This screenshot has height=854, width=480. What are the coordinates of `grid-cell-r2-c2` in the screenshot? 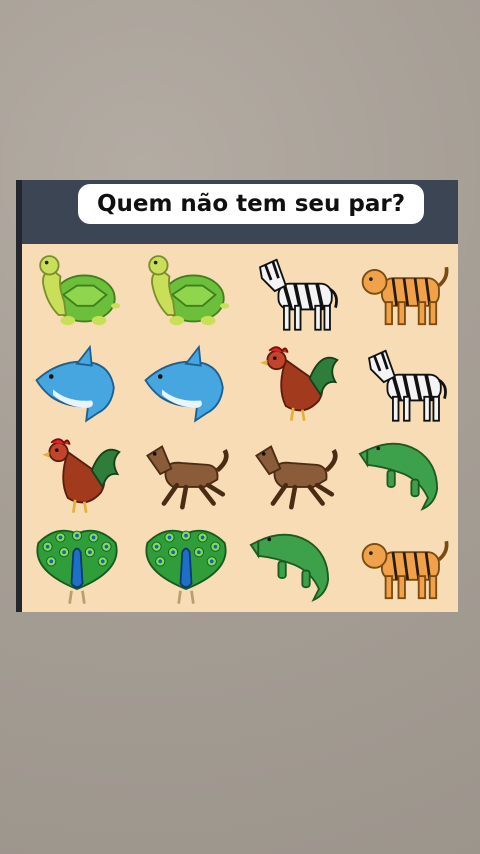 It's located at (294, 475).